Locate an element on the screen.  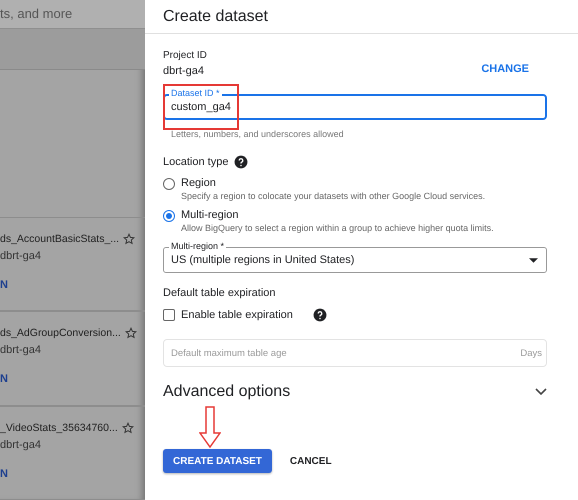
cancel-button: CANCEL is located at coordinates (311, 461).